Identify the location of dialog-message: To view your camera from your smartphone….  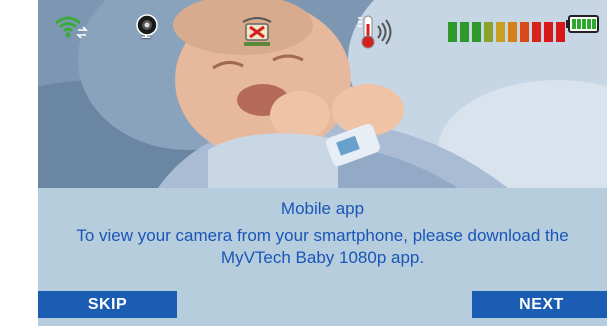
(322, 246).